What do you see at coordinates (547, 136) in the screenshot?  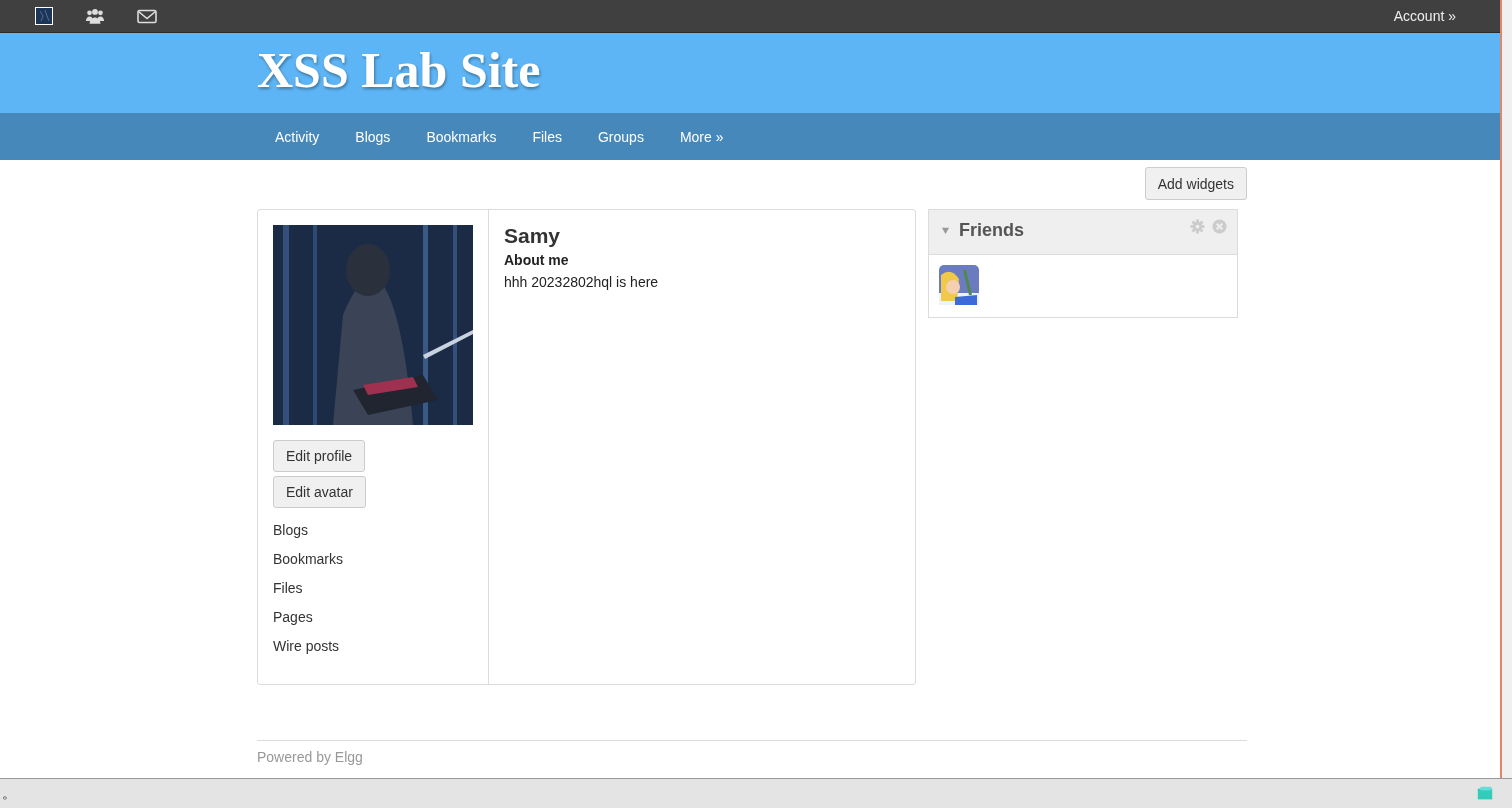 I see `nav-link: Files` at bounding box center [547, 136].